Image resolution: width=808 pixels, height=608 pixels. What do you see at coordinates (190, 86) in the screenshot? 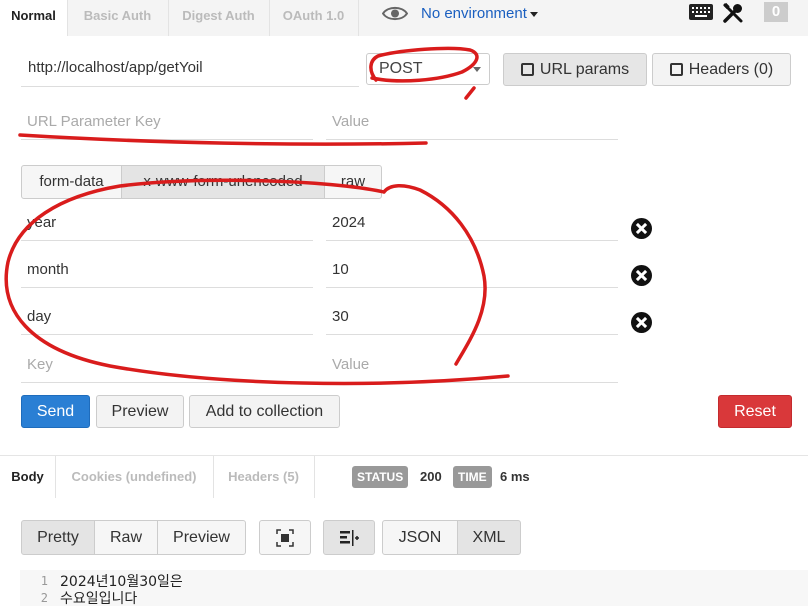
I see `url-input-underline` at bounding box center [190, 86].